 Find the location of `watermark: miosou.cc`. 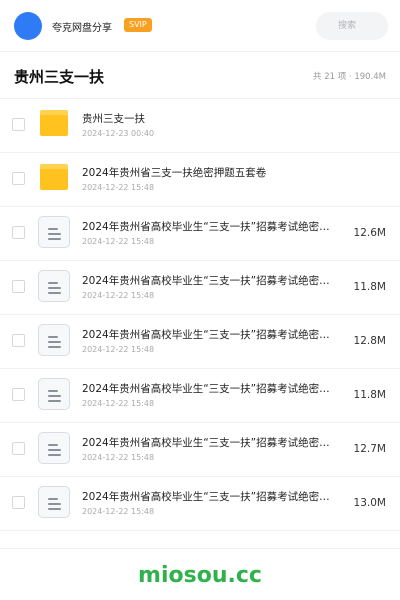

watermark: miosou.cc is located at coordinates (200, 575).